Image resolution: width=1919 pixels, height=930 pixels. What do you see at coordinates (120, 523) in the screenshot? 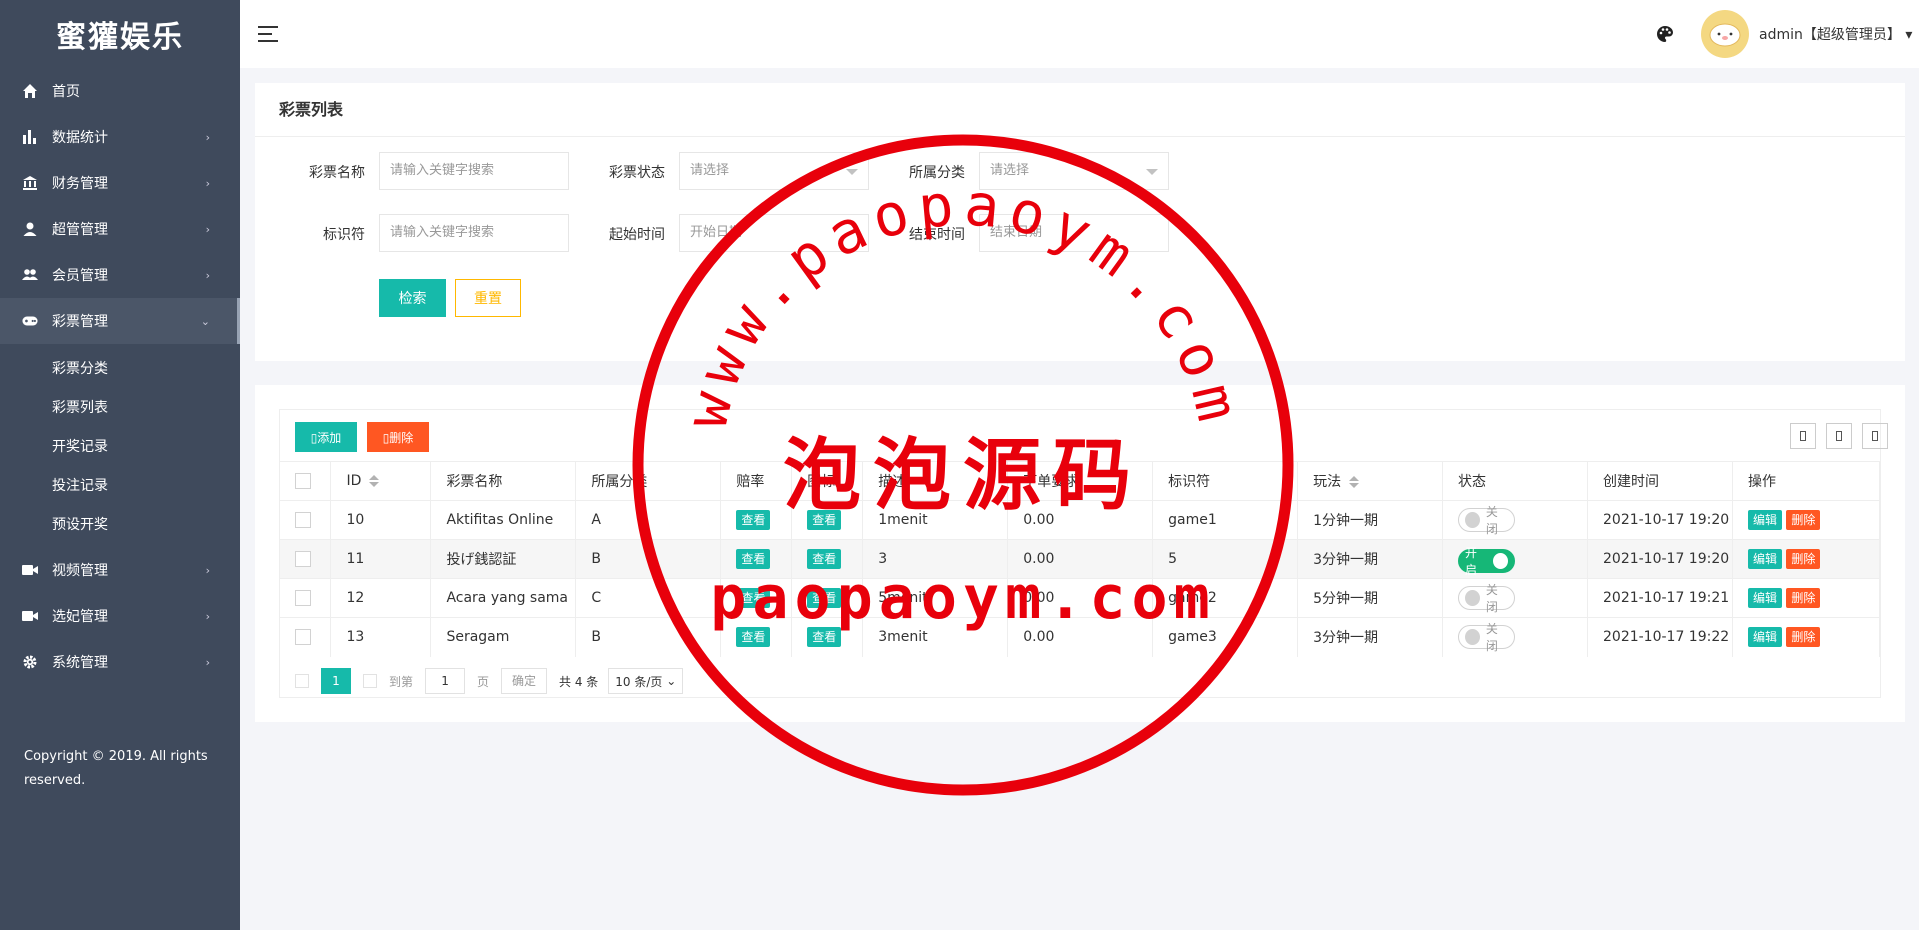
I see `sidebar-subitem-preset: 预设开奖` at bounding box center [120, 523].